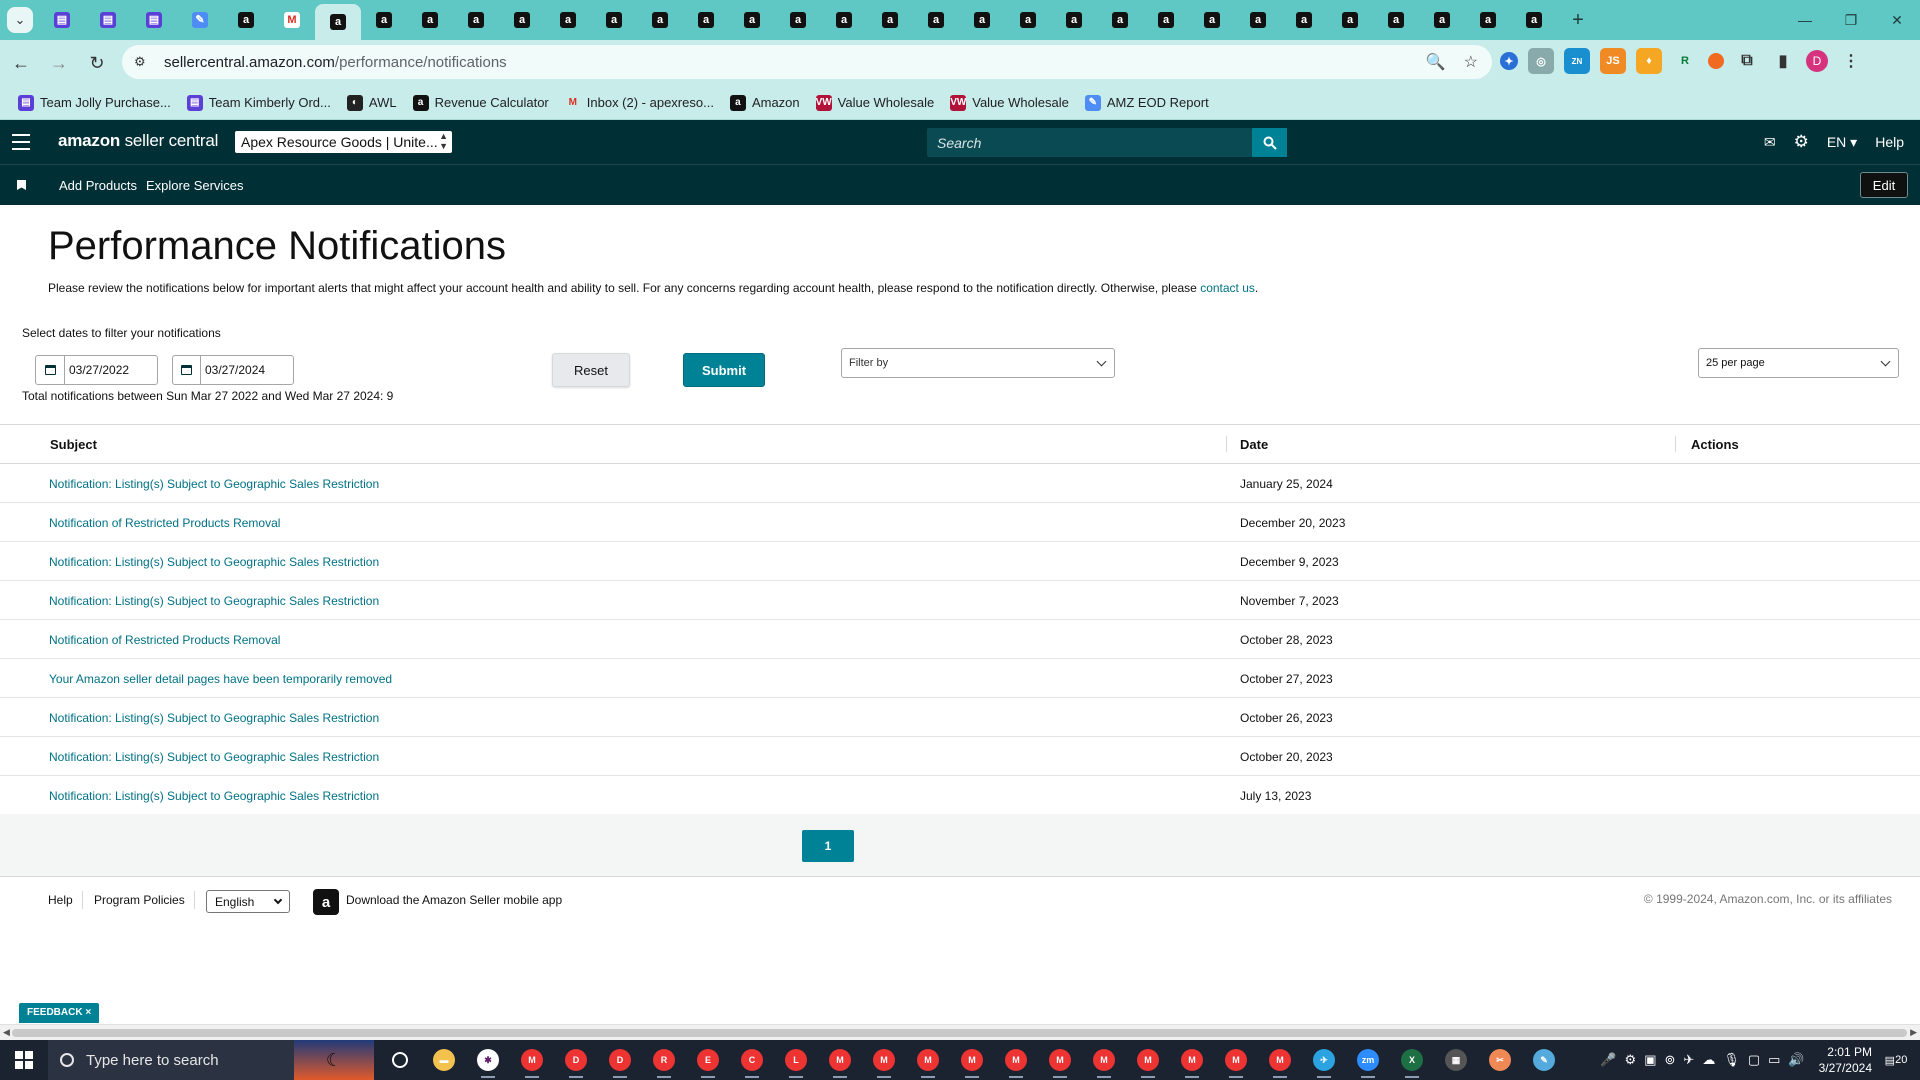  Describe the element at coordinates (1798, 363) in the screenshot. I see `per-page-select: 25 per page` at that location.